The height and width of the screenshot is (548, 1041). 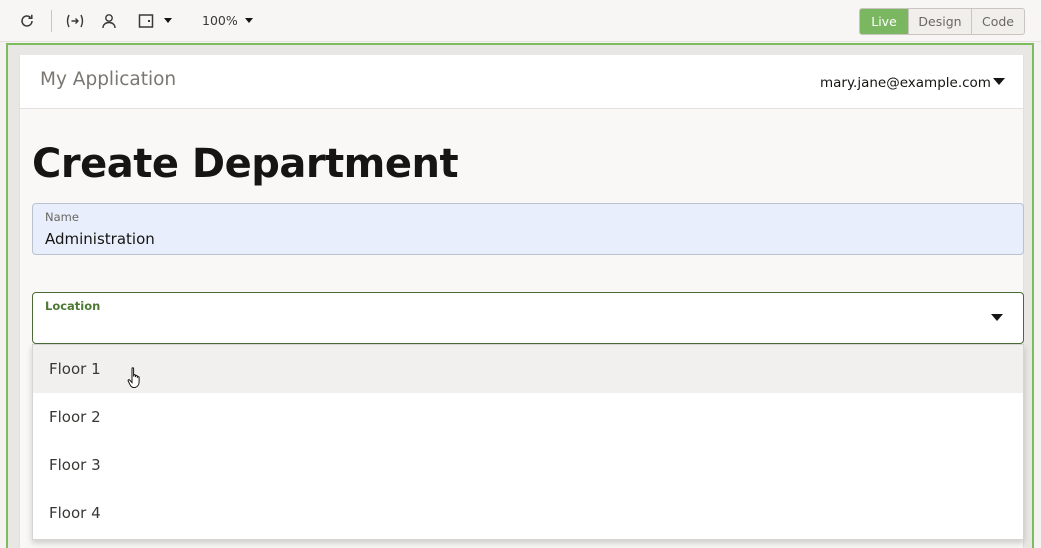 What do you see at coordinates (528, 417) in the screenshot?
I see `dropdown-option: Floor 2` at bounding box center [528, 417].